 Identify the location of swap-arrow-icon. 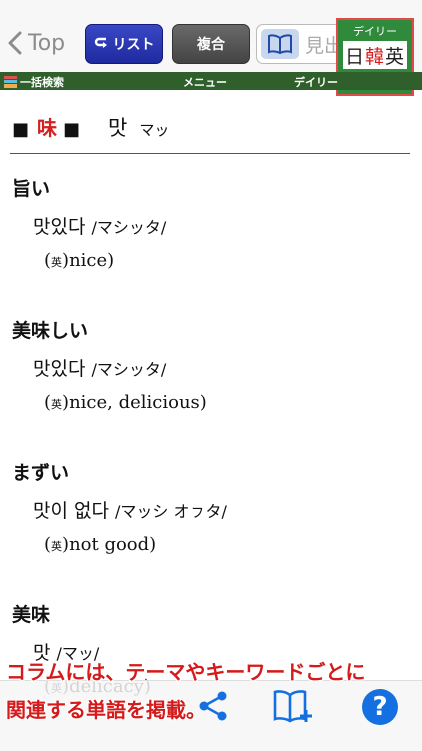
(100, 42).